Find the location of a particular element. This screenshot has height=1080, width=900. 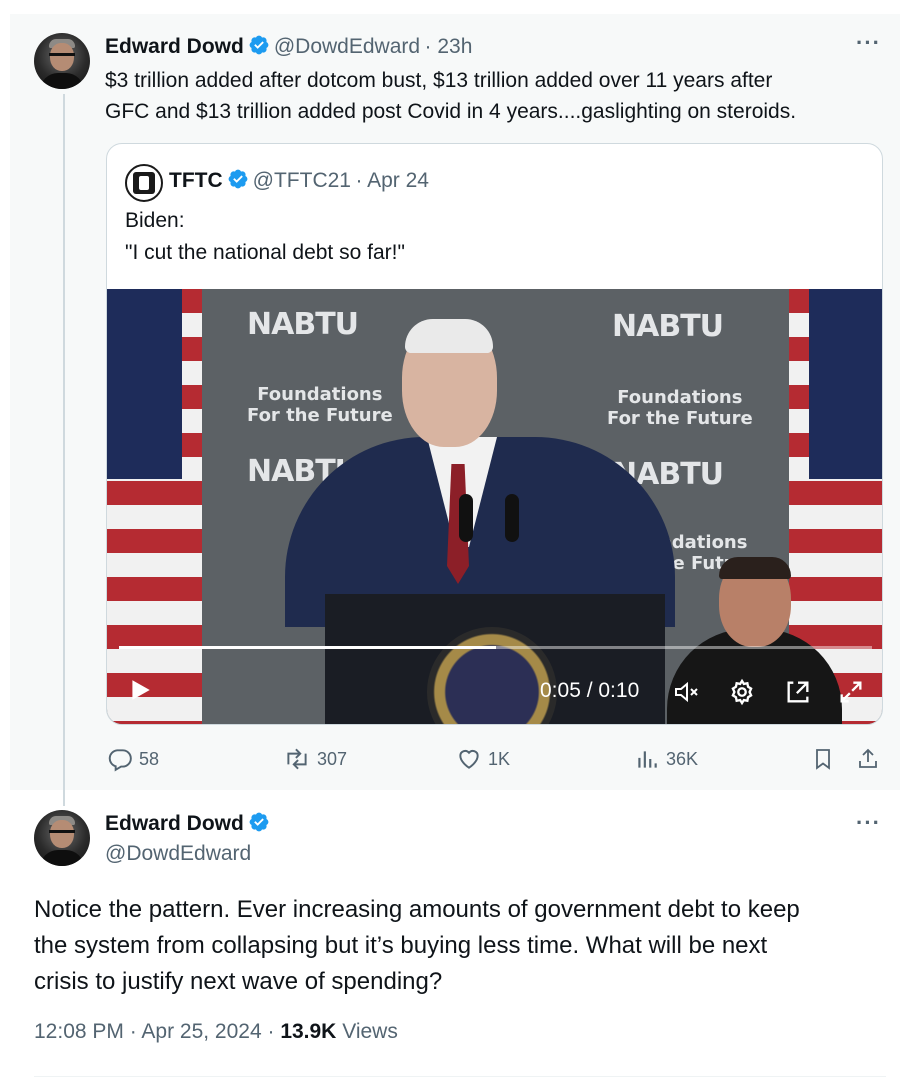

mute-icon is located at coordinates (687, 694).